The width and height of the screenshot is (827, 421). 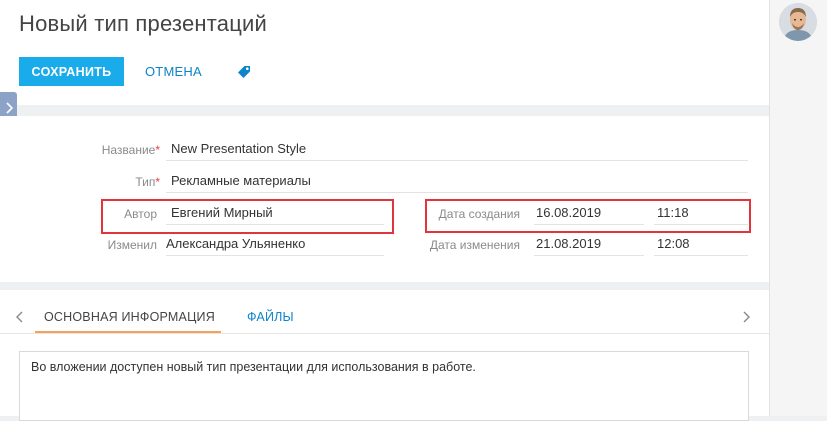 What do you see at coordinates (568, 243) in the screenshot?
I see `modified-date-field: 21.08.2019` at bounding box center [568, 243].